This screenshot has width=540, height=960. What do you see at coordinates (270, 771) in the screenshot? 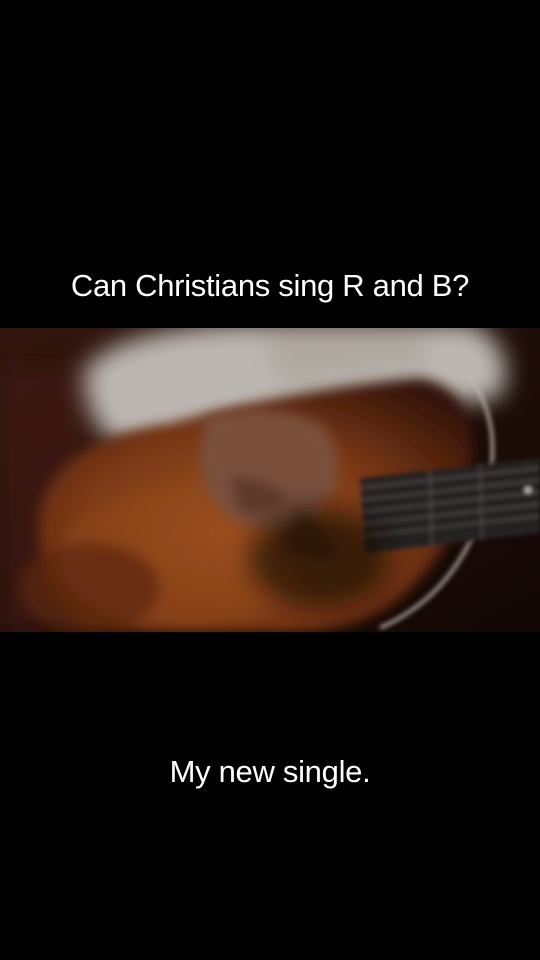
I see `bottom-caption: My new single.` at bounding box center [270, 771].